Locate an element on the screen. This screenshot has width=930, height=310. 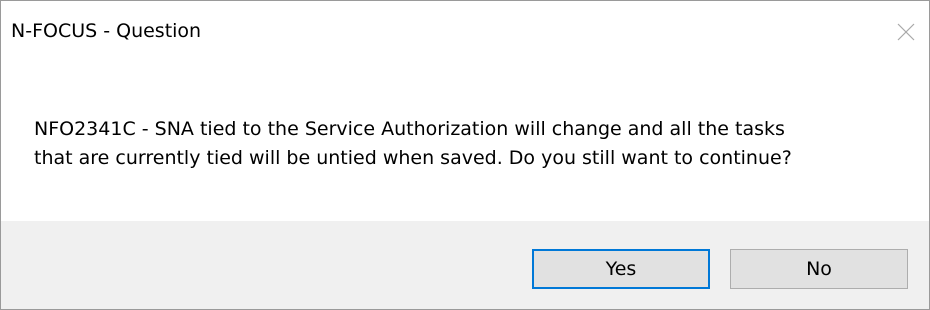
no-button: No is located at coordinates (819, 269).